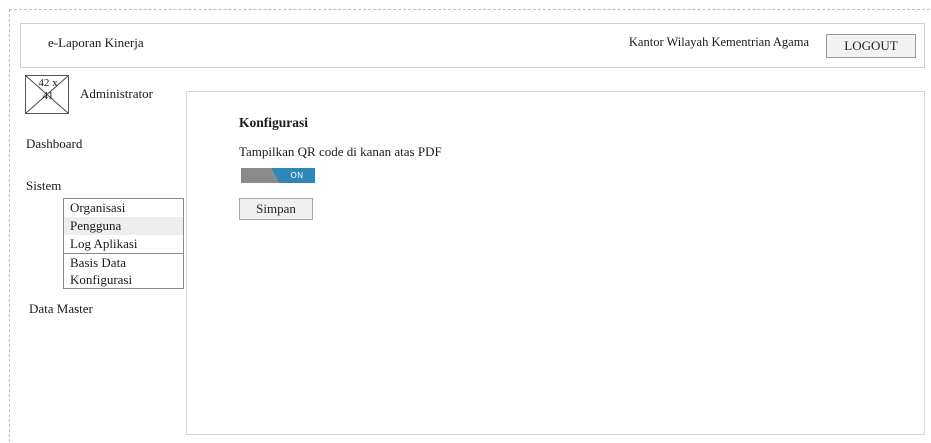 The width and height of the screenshot is (931, 443). What do you see at coordinates (340, 151) in the screenshot?
I see `qr-setting-label: Tampilkan QR code di kanan atas PDF` at bounding box center [340, 151].